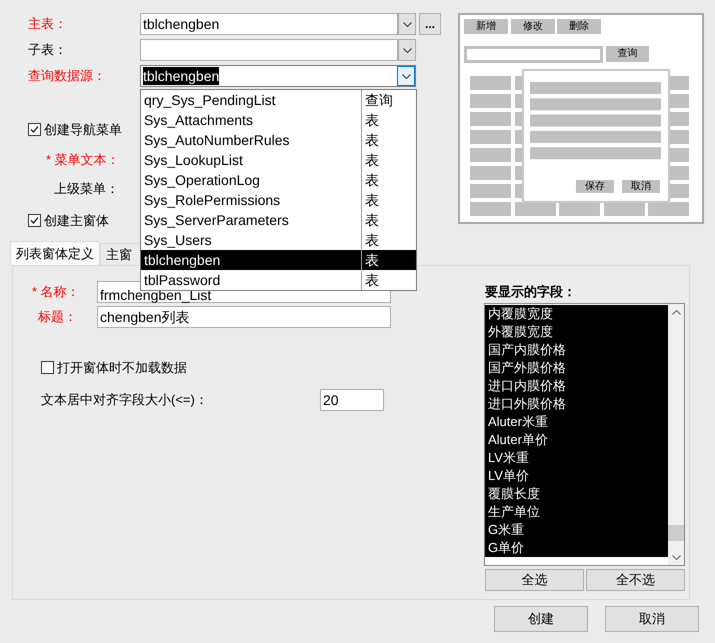 Image resolution: width=715 pixels, height=643 pixels. What do you see at coordinates (48, 50) in the screenshot?
I see `field-label: 子表：` at bounding box center [48, 50].